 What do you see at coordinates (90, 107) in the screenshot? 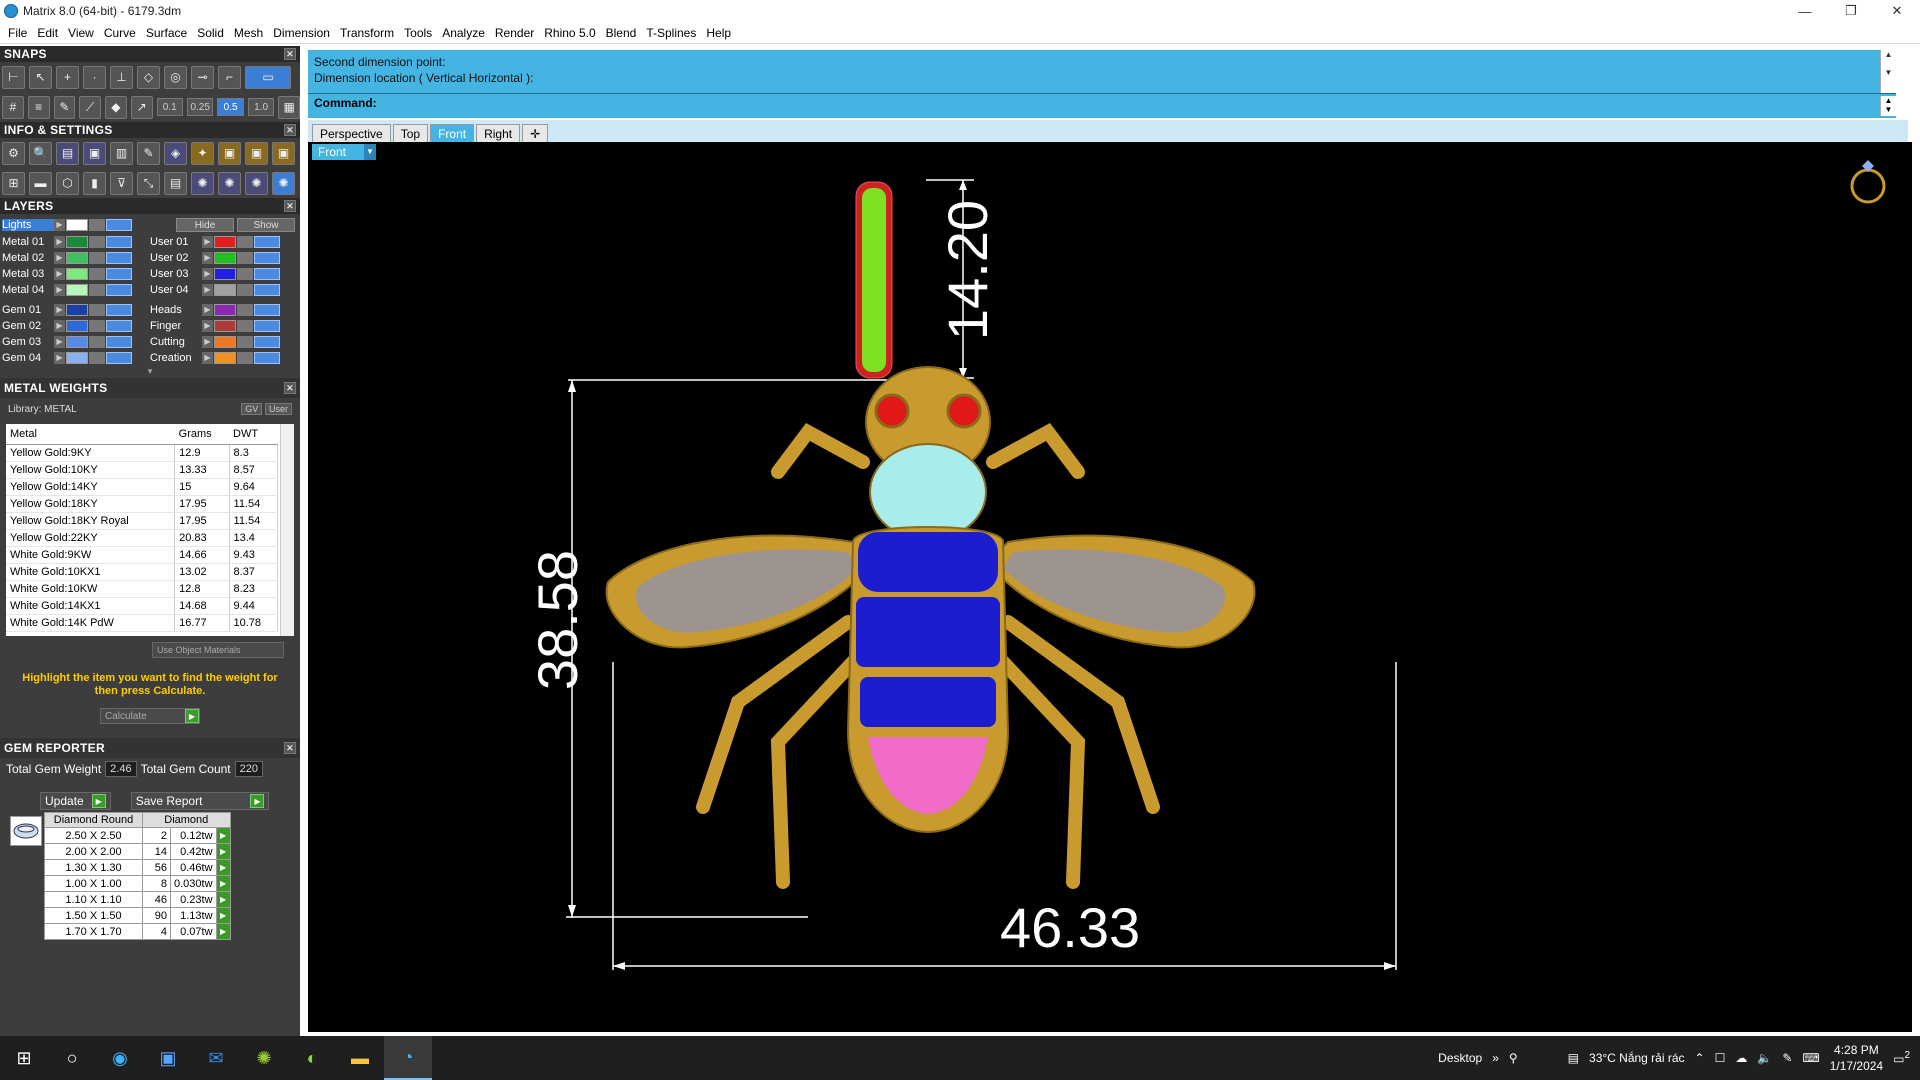
I see `ruler-icon: ⟋` at bounding box center [90, 107].